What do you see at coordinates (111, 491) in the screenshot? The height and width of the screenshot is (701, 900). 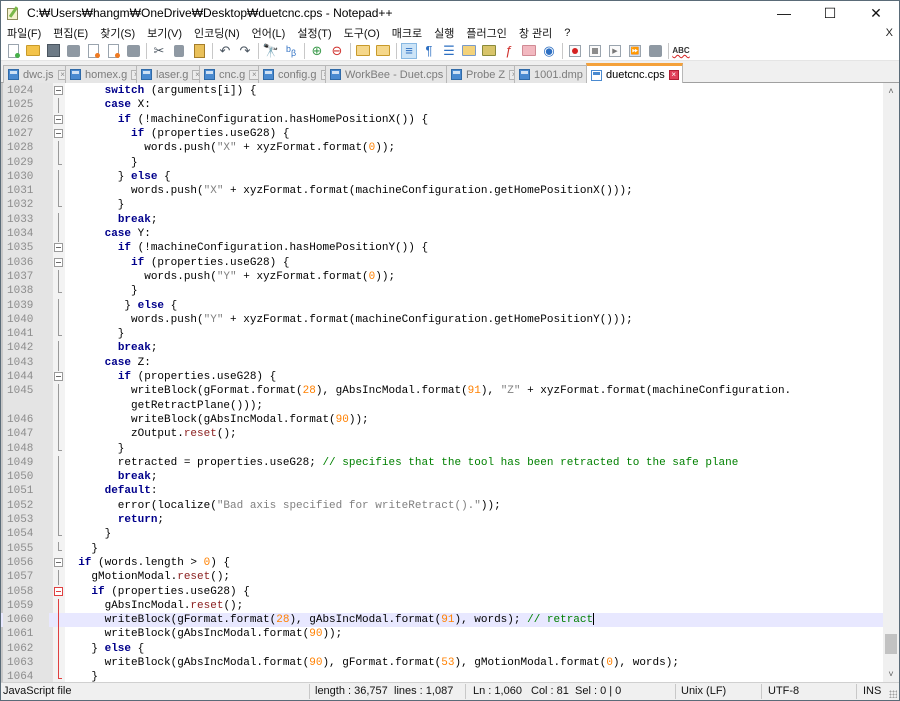 I see `code-text: default:` at bounding box center [111, 491].